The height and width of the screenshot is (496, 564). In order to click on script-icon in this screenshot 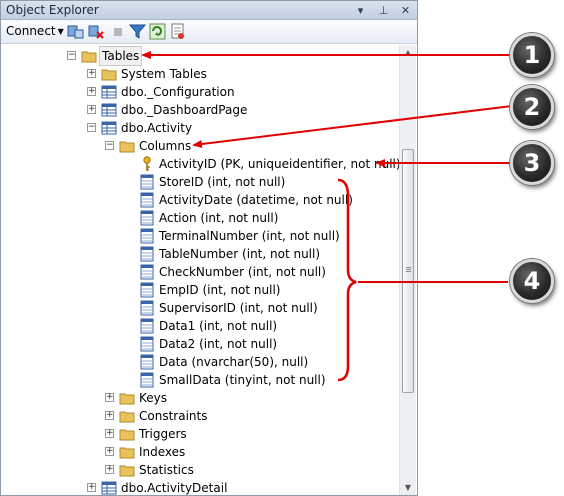, I will do `click(177, 31)`.